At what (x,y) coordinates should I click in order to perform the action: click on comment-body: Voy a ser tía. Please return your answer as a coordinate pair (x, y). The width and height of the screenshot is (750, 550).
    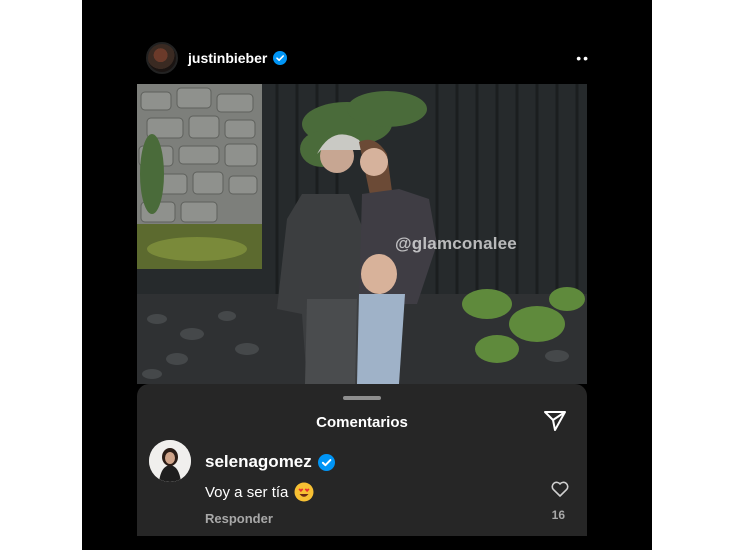
    Looking at the image, I should click on (247, 492).